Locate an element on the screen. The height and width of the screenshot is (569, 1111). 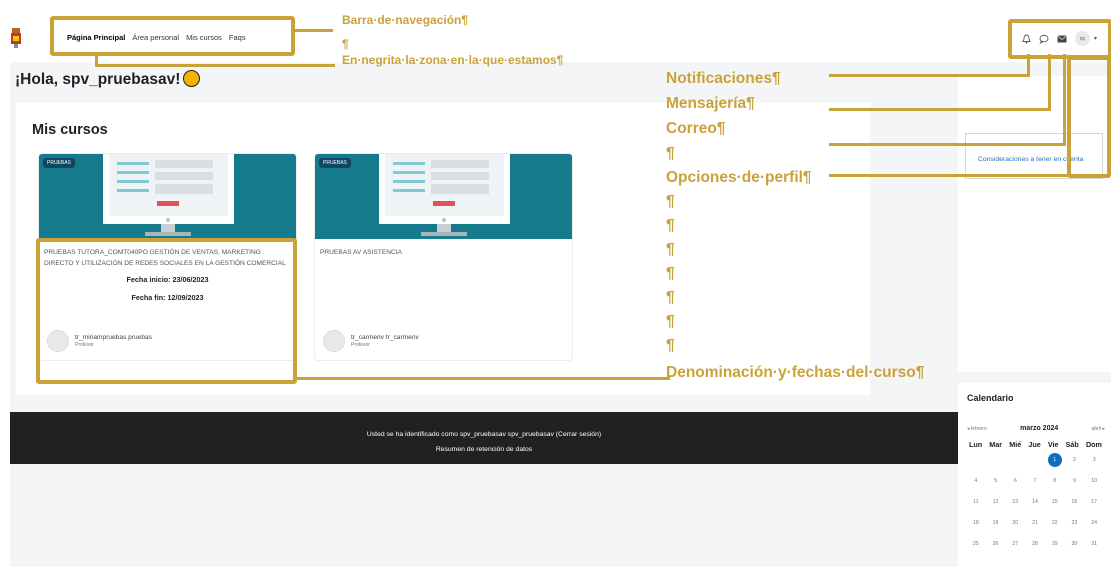
calendar-day: 17 is located at coordinates (1094, 502).